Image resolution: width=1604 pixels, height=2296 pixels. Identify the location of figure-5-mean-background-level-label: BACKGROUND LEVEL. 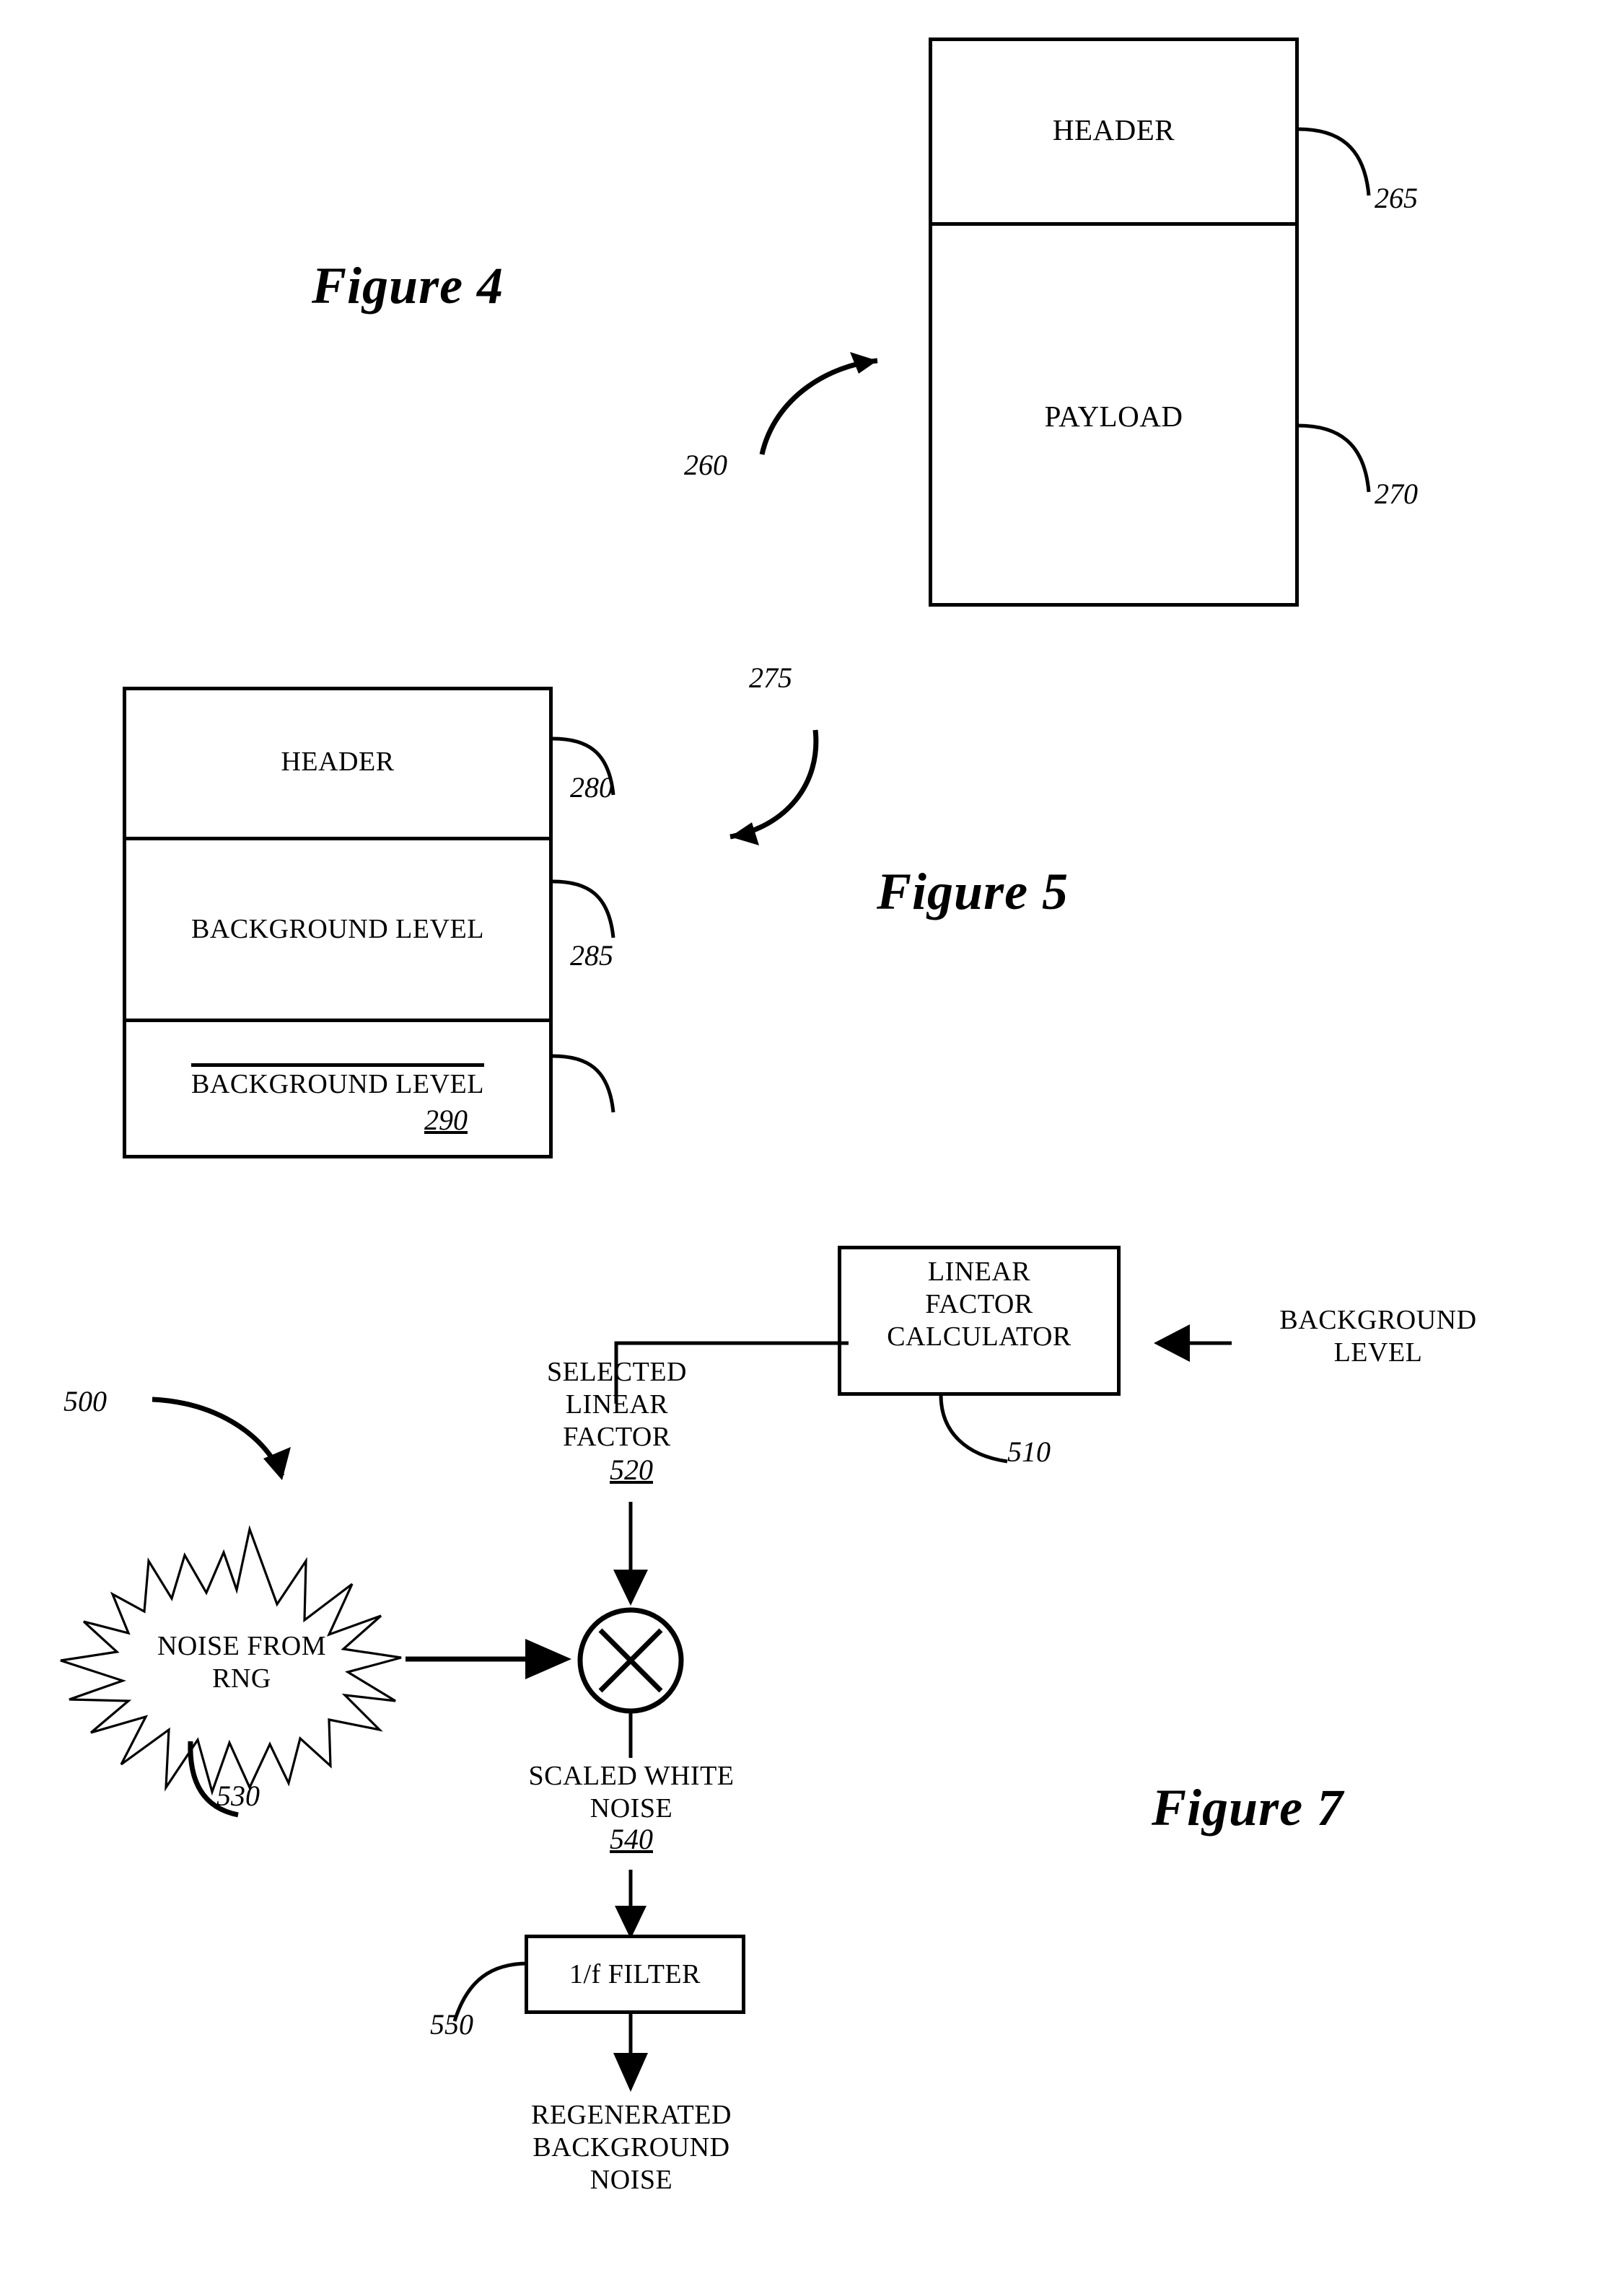
(337, 1082).